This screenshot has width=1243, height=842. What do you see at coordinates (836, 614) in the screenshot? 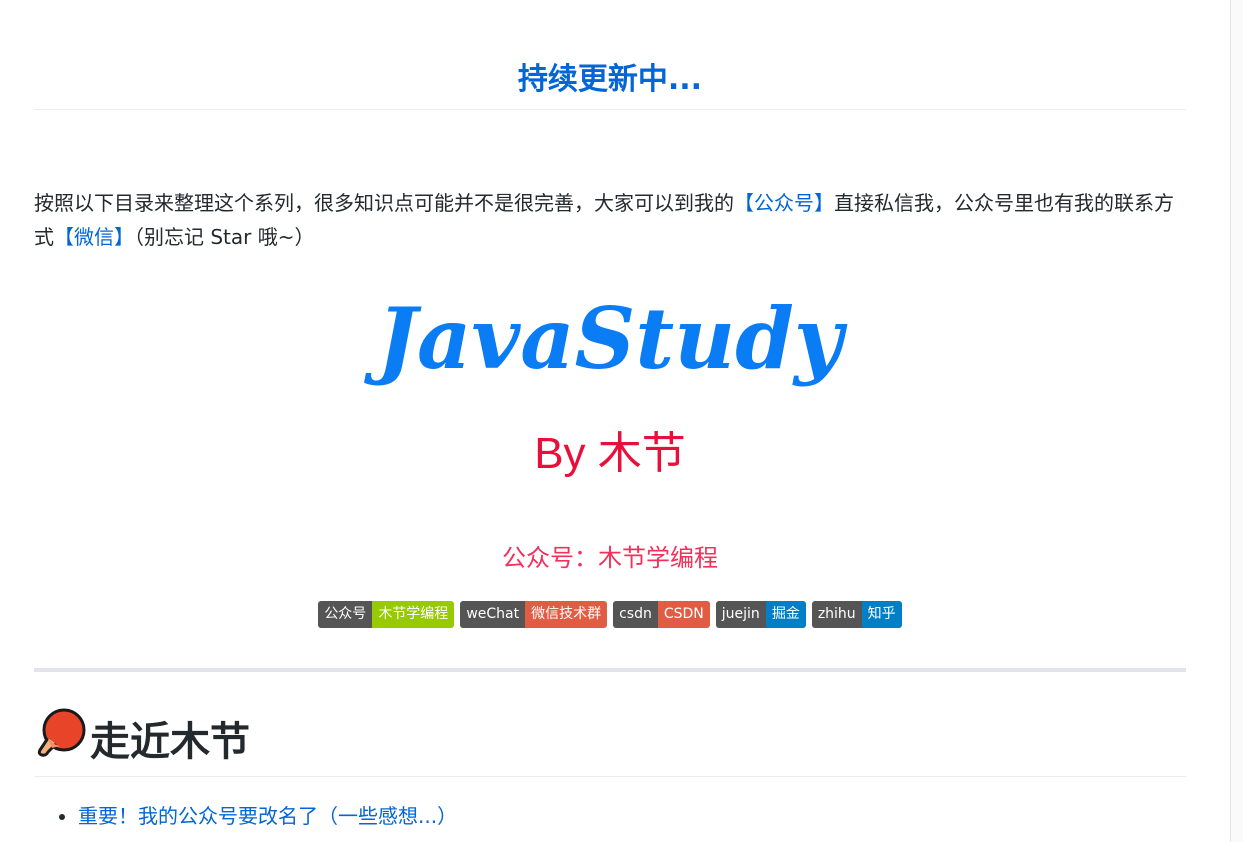
I see `badge-label: zhihu` at bounding box center [836, 614].